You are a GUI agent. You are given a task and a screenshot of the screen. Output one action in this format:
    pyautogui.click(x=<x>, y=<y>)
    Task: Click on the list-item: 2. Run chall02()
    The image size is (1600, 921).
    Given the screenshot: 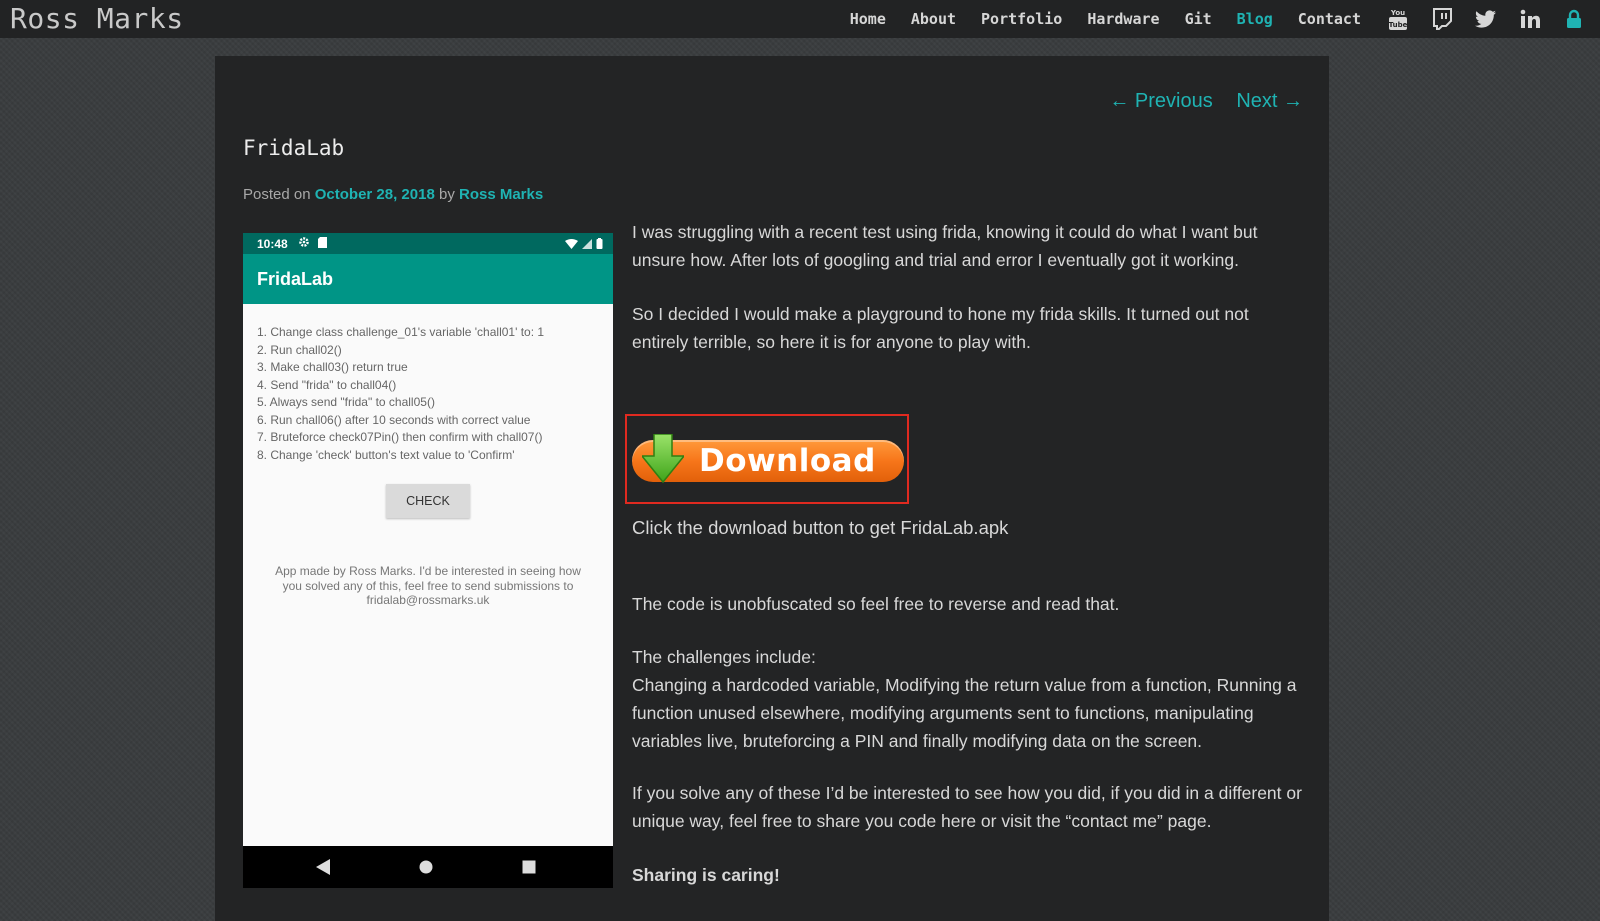 What is the action you would take?
    pyautogui.click(x=299, y=349)
    